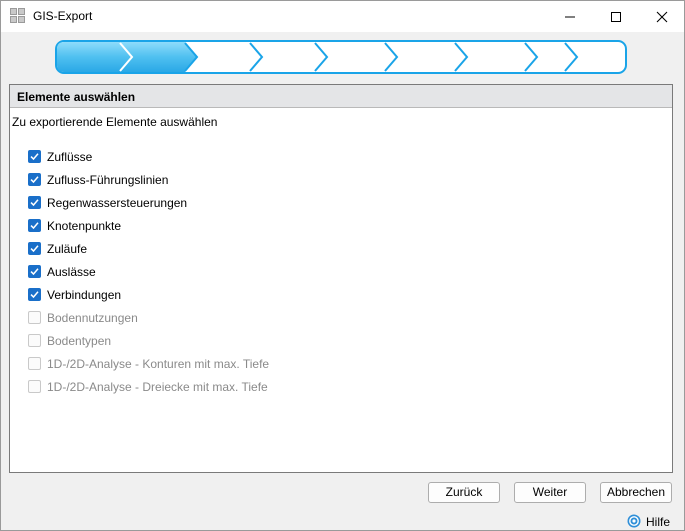 This screenshot has width=685, height=531. What do you see at coordinates (79, 341) in the screenshot?
I see `checkbox-label: Bodentypen` at bounding box center [79, 341].